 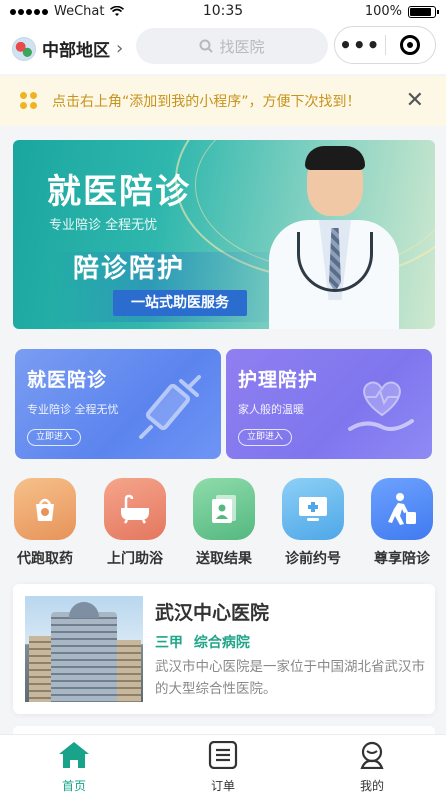 What do you see at coordinates (135, 509) in the screenshot?
I see `bathtub-icon` at bounding box center [135, 509].